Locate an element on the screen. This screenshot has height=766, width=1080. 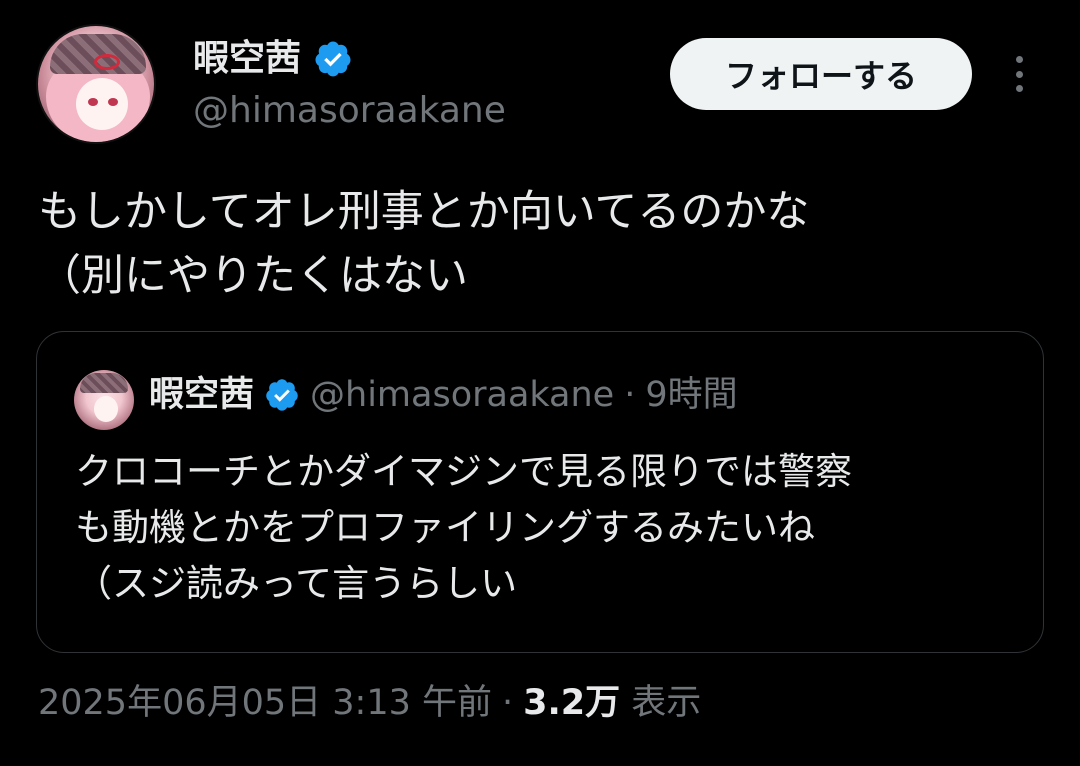
quoted-text-line: も動機とかをプロファイリングするみたいね is located at coordinates (445, 527).